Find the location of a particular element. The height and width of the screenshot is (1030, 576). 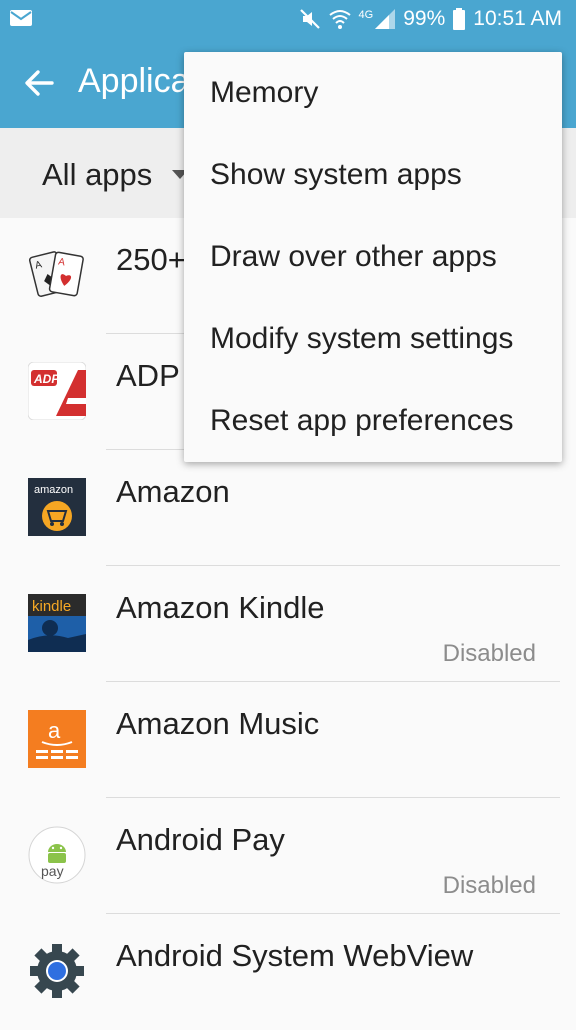

list-item: amazon Amazon is located at coordinates (288, 508).